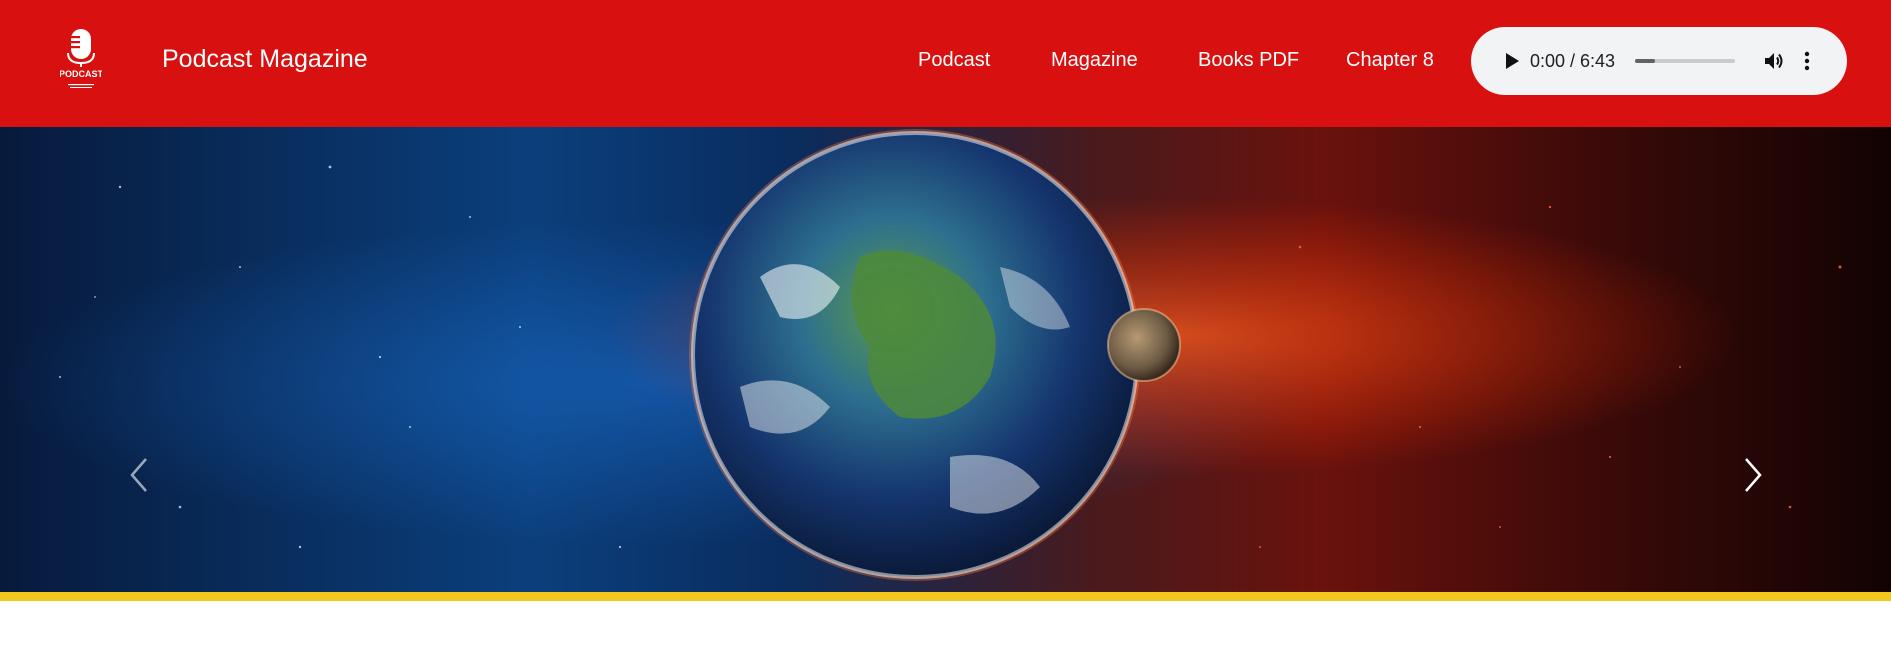 This screenshot has height=651, width=1891. Describe the element at coordinates (954, 60) in the screenshot. I see `nav-podcast: Podcast` at that location.